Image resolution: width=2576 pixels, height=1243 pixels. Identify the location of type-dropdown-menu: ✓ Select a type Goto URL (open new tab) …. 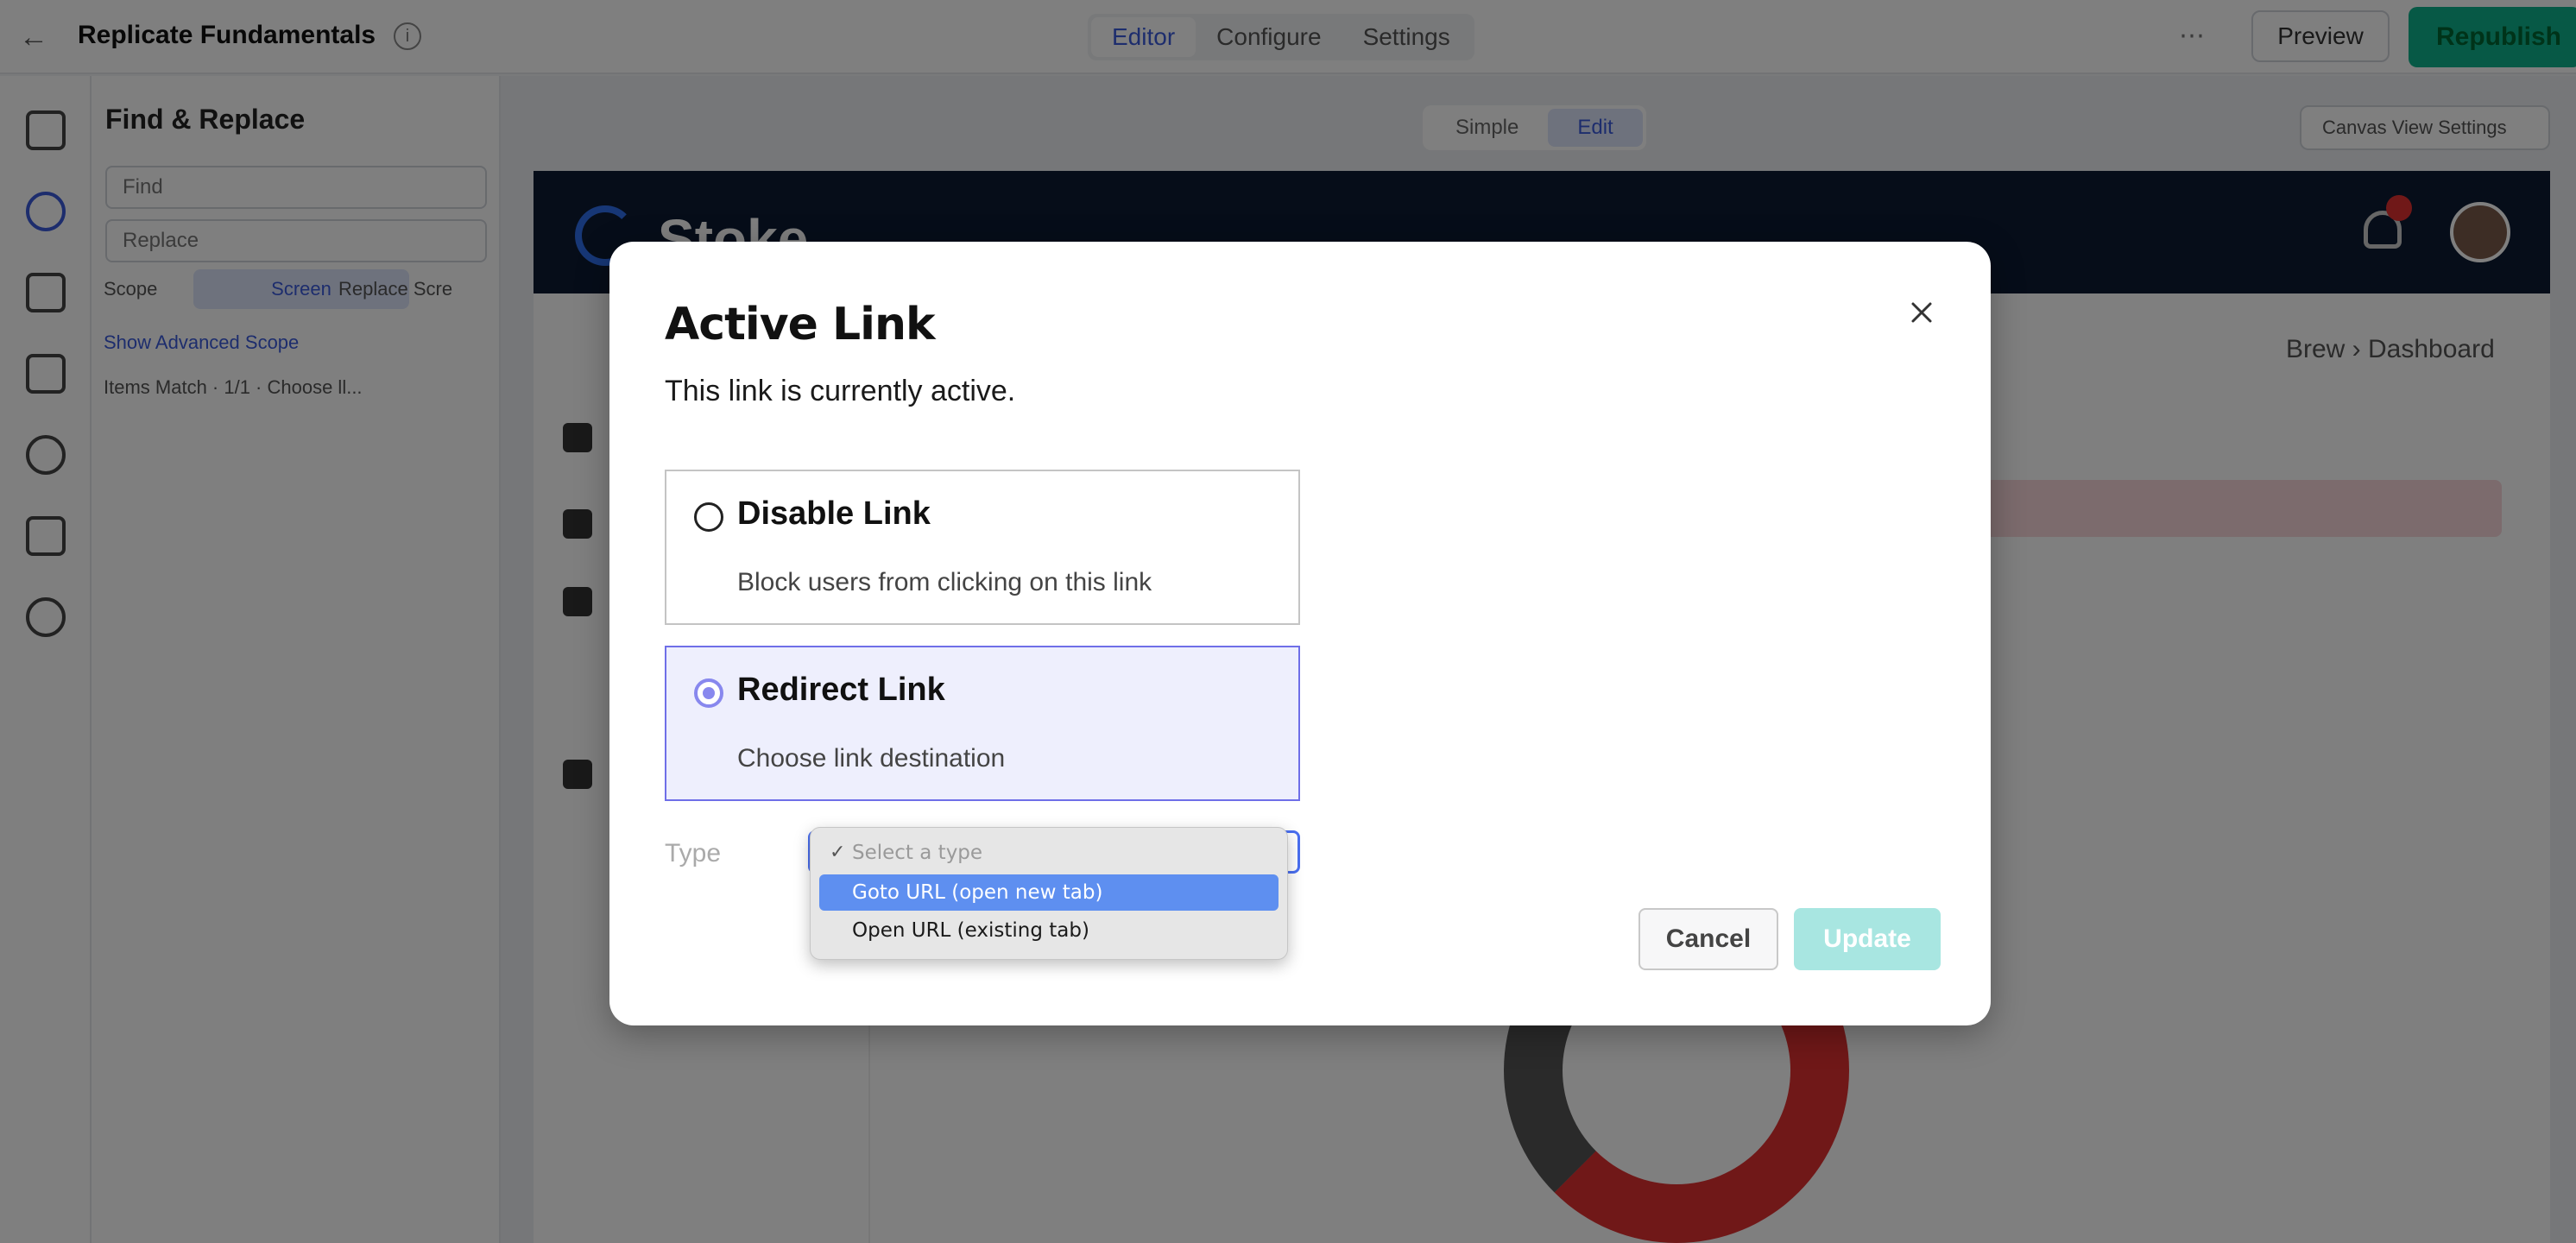
(1049, 893).